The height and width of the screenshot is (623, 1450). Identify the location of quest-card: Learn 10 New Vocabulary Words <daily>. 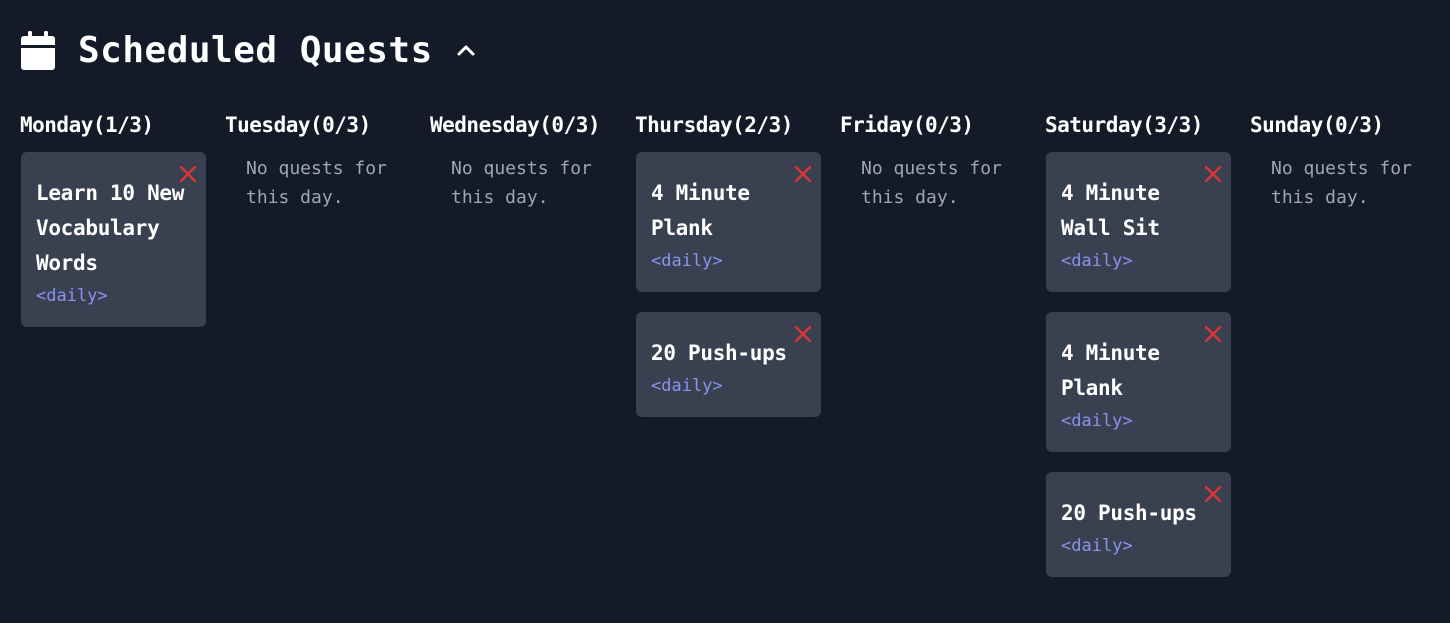
(113, 239).